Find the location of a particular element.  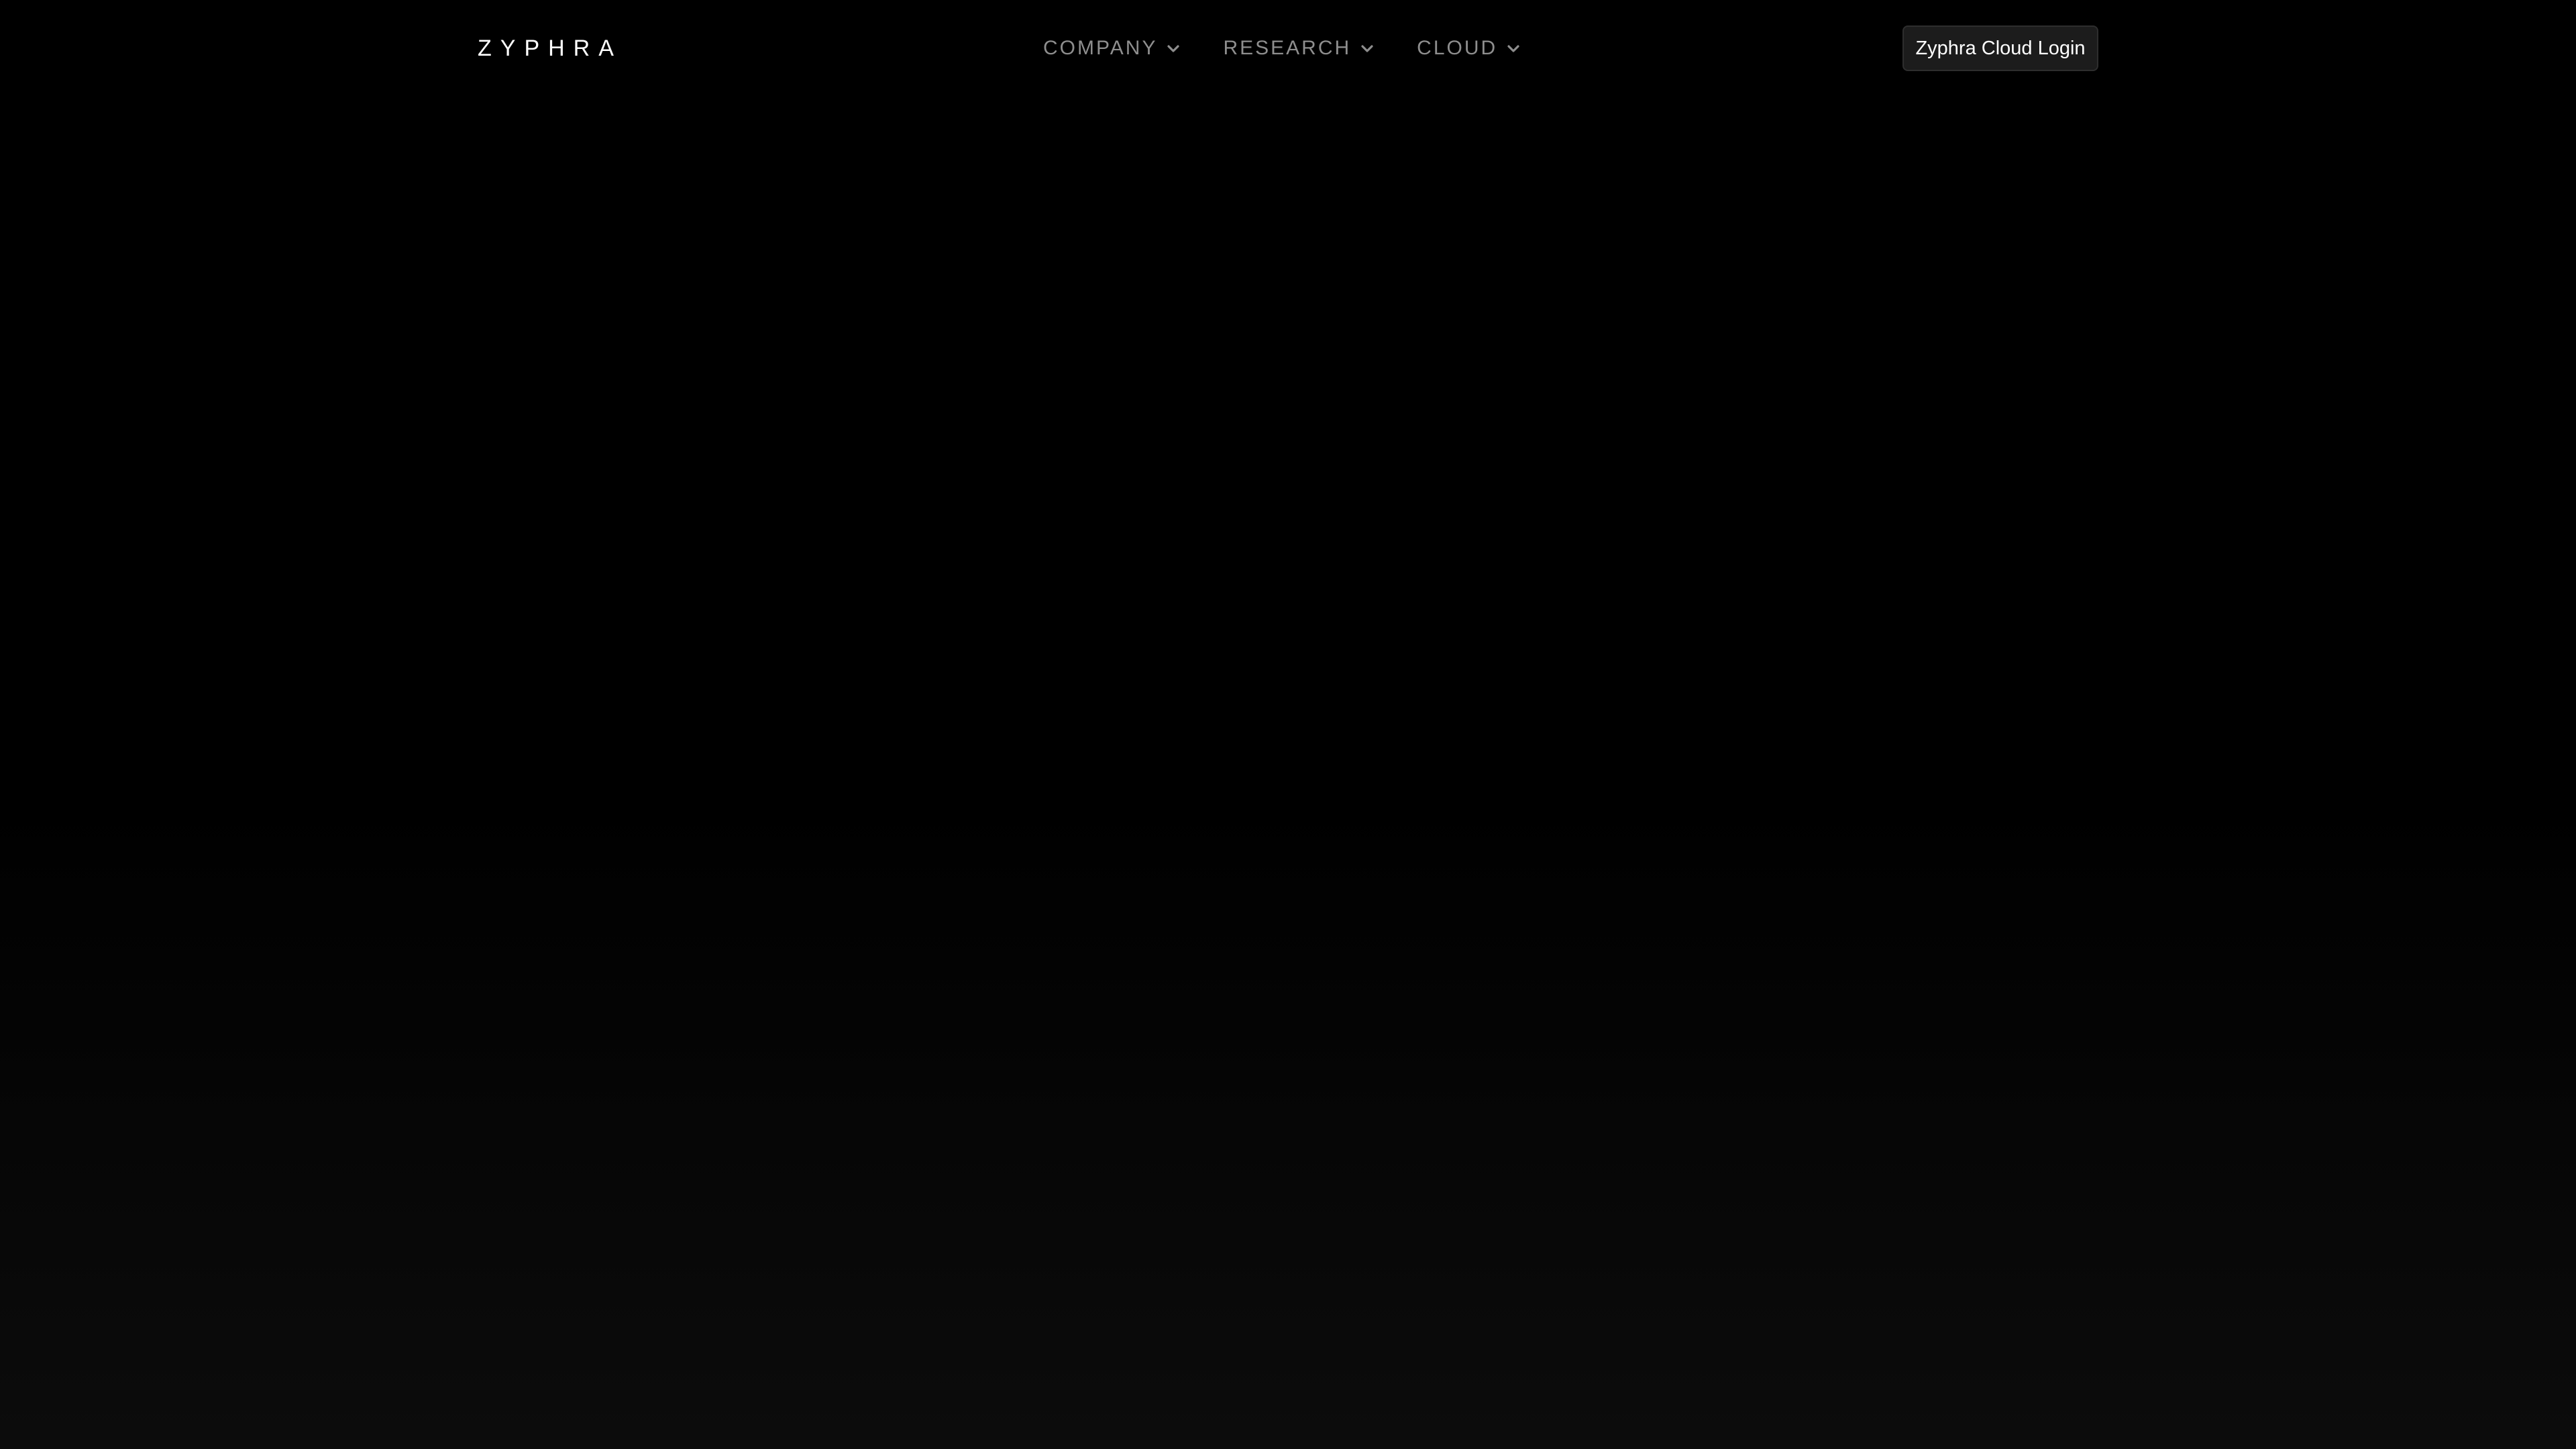

main-nav: COMPANY RESEARCH CLOUD is located at coordinates (1282, 48).